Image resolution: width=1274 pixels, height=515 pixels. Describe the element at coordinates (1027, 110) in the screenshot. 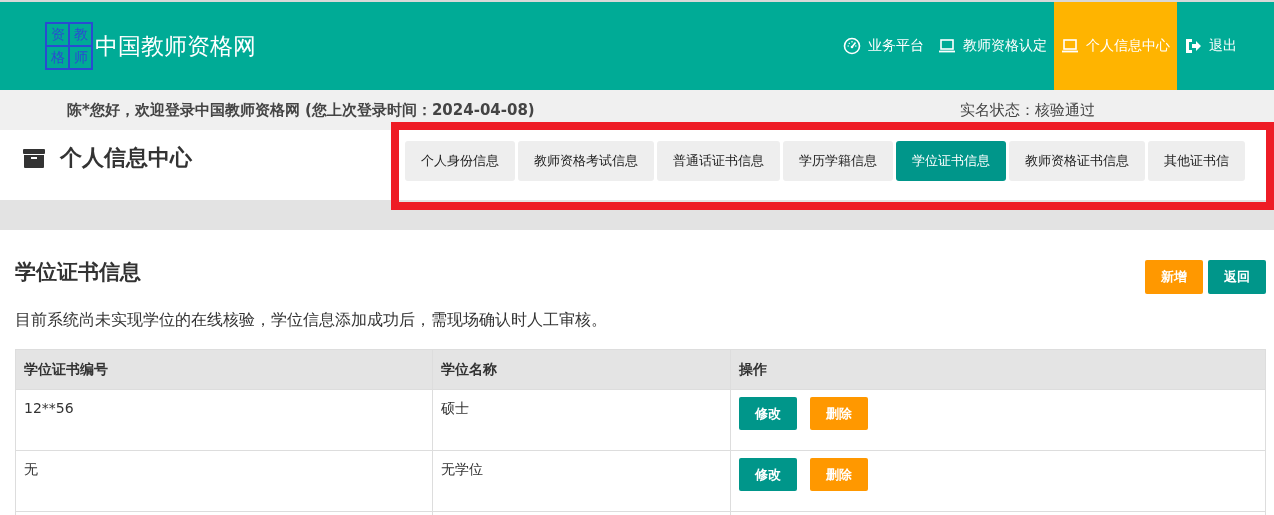

I see `verification-status: 实名状态：核验通过` at that location.